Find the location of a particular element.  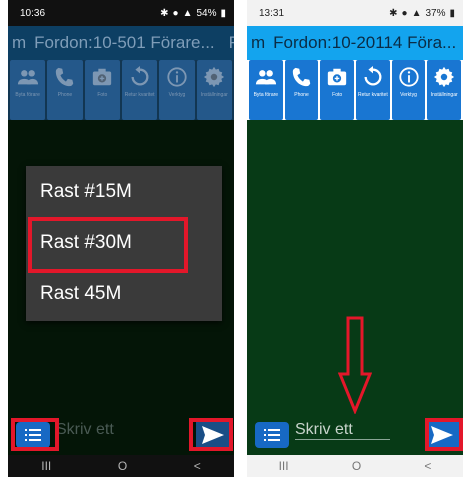

app-title-bar: m Fordon:10-20114 Föra... F is located at coordinates (355, 43).